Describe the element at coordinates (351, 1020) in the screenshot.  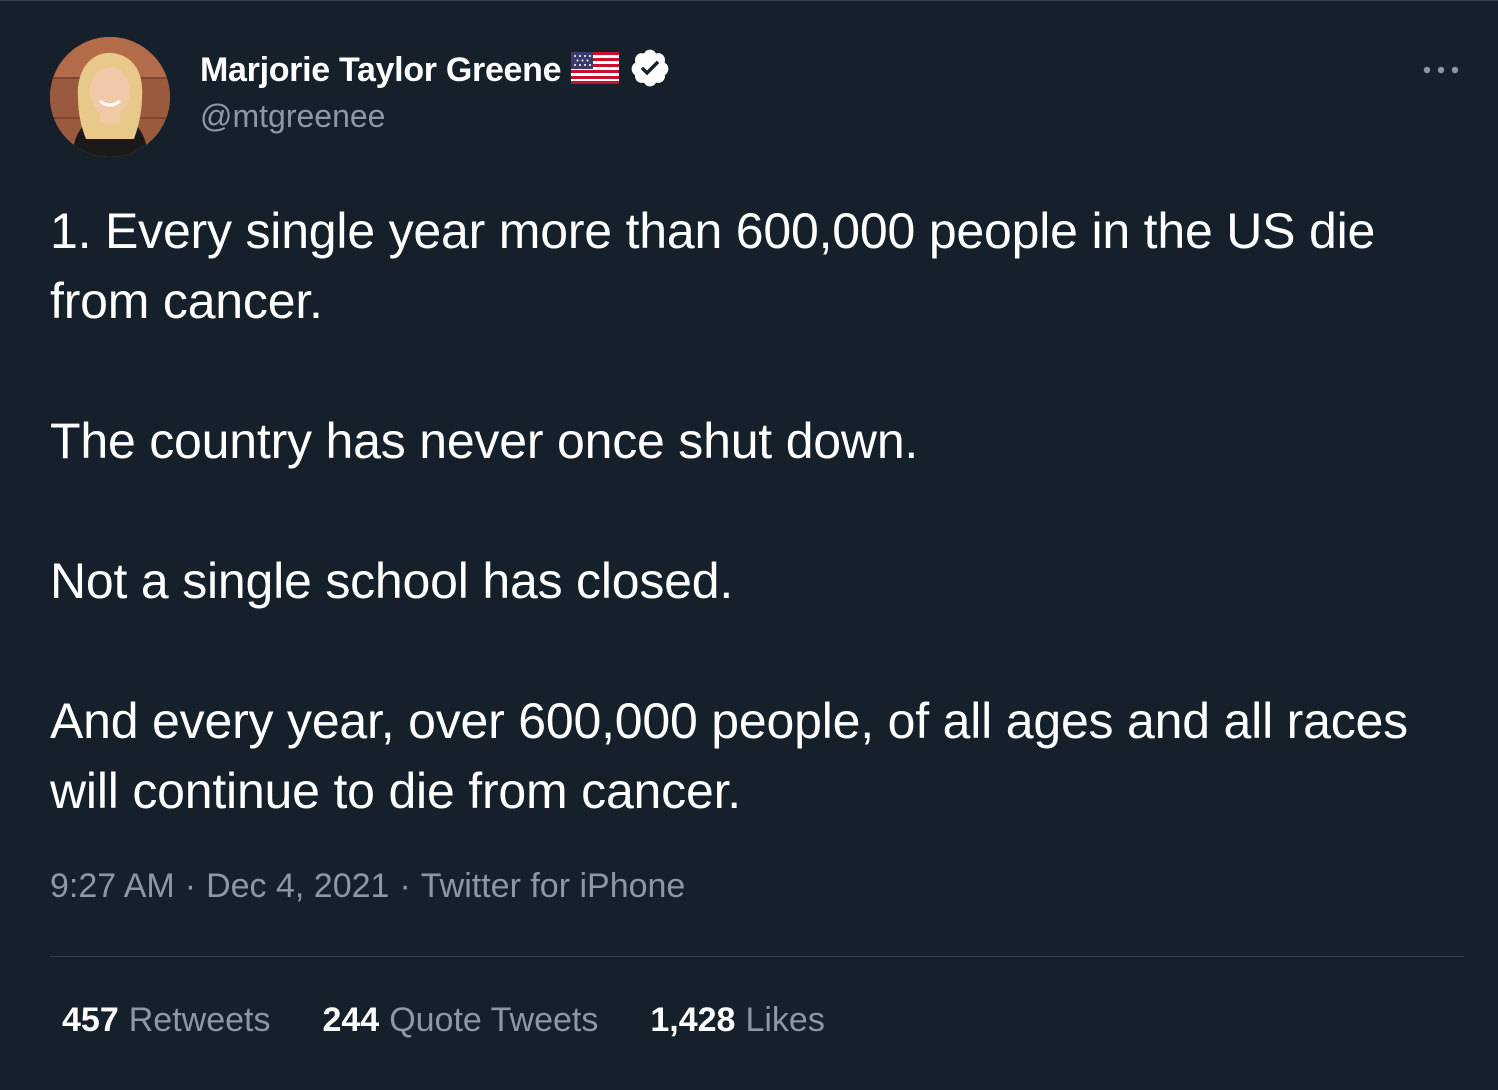
I see `quote-tweets-count: 244` at that location.